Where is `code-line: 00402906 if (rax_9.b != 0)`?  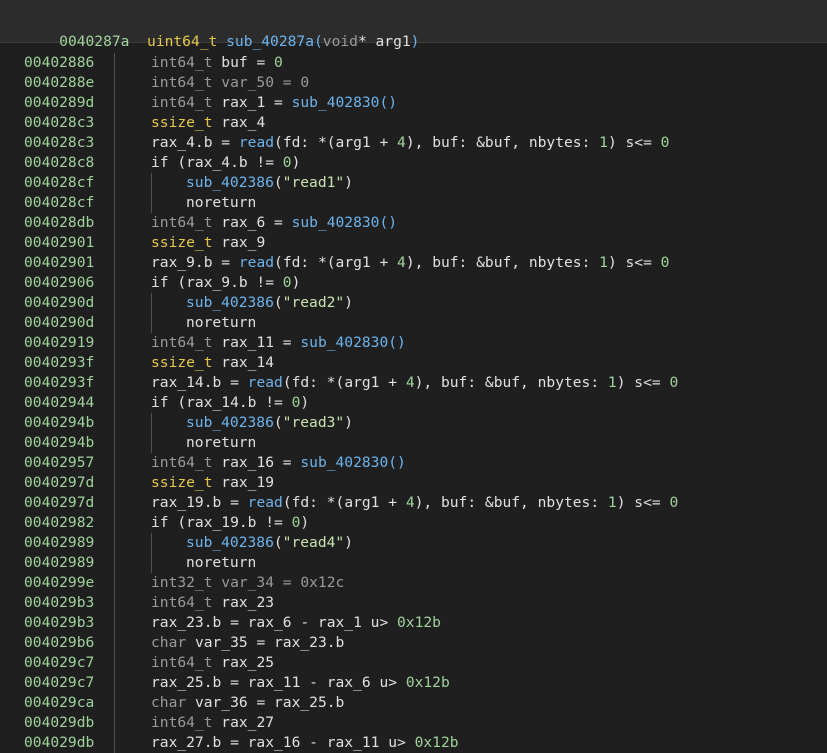
code-line: 00402906 if (rax_9.b != 0) is located at coordinates (413, 283).